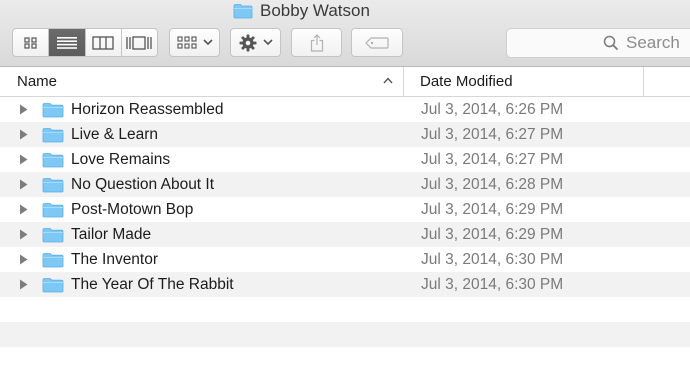 Image resolution: width=690 pixels, height=372 pixels. What do you see at coordinates (115, 134) in the screenshot?
I see `file-name: Live & Learn` at bounding box center [115, 134].